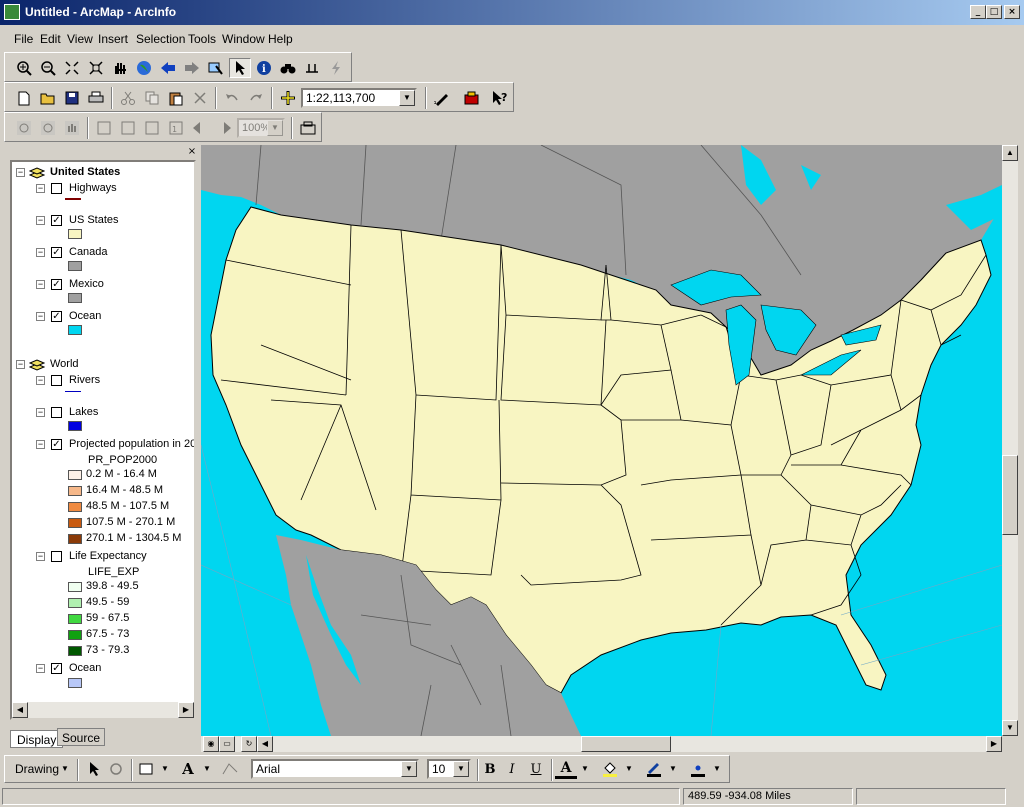 The image size is (1024, 807). I want to click on fixed-zoom-in-icon, so click(72, 68).